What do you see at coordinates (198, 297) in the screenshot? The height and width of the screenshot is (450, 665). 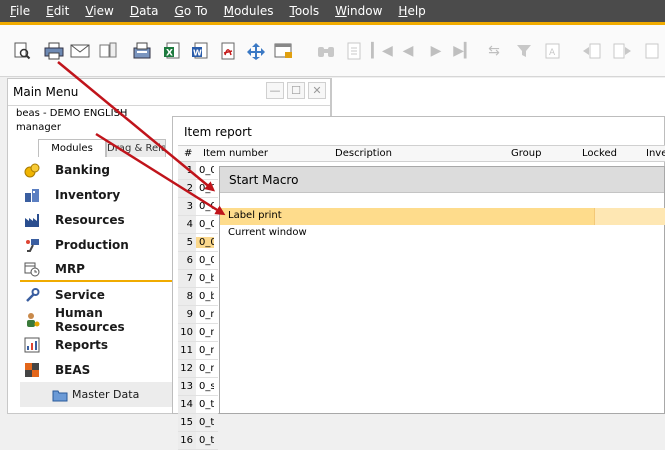 I see `table-row: 8 0_b` at bounding box center [198, 297].